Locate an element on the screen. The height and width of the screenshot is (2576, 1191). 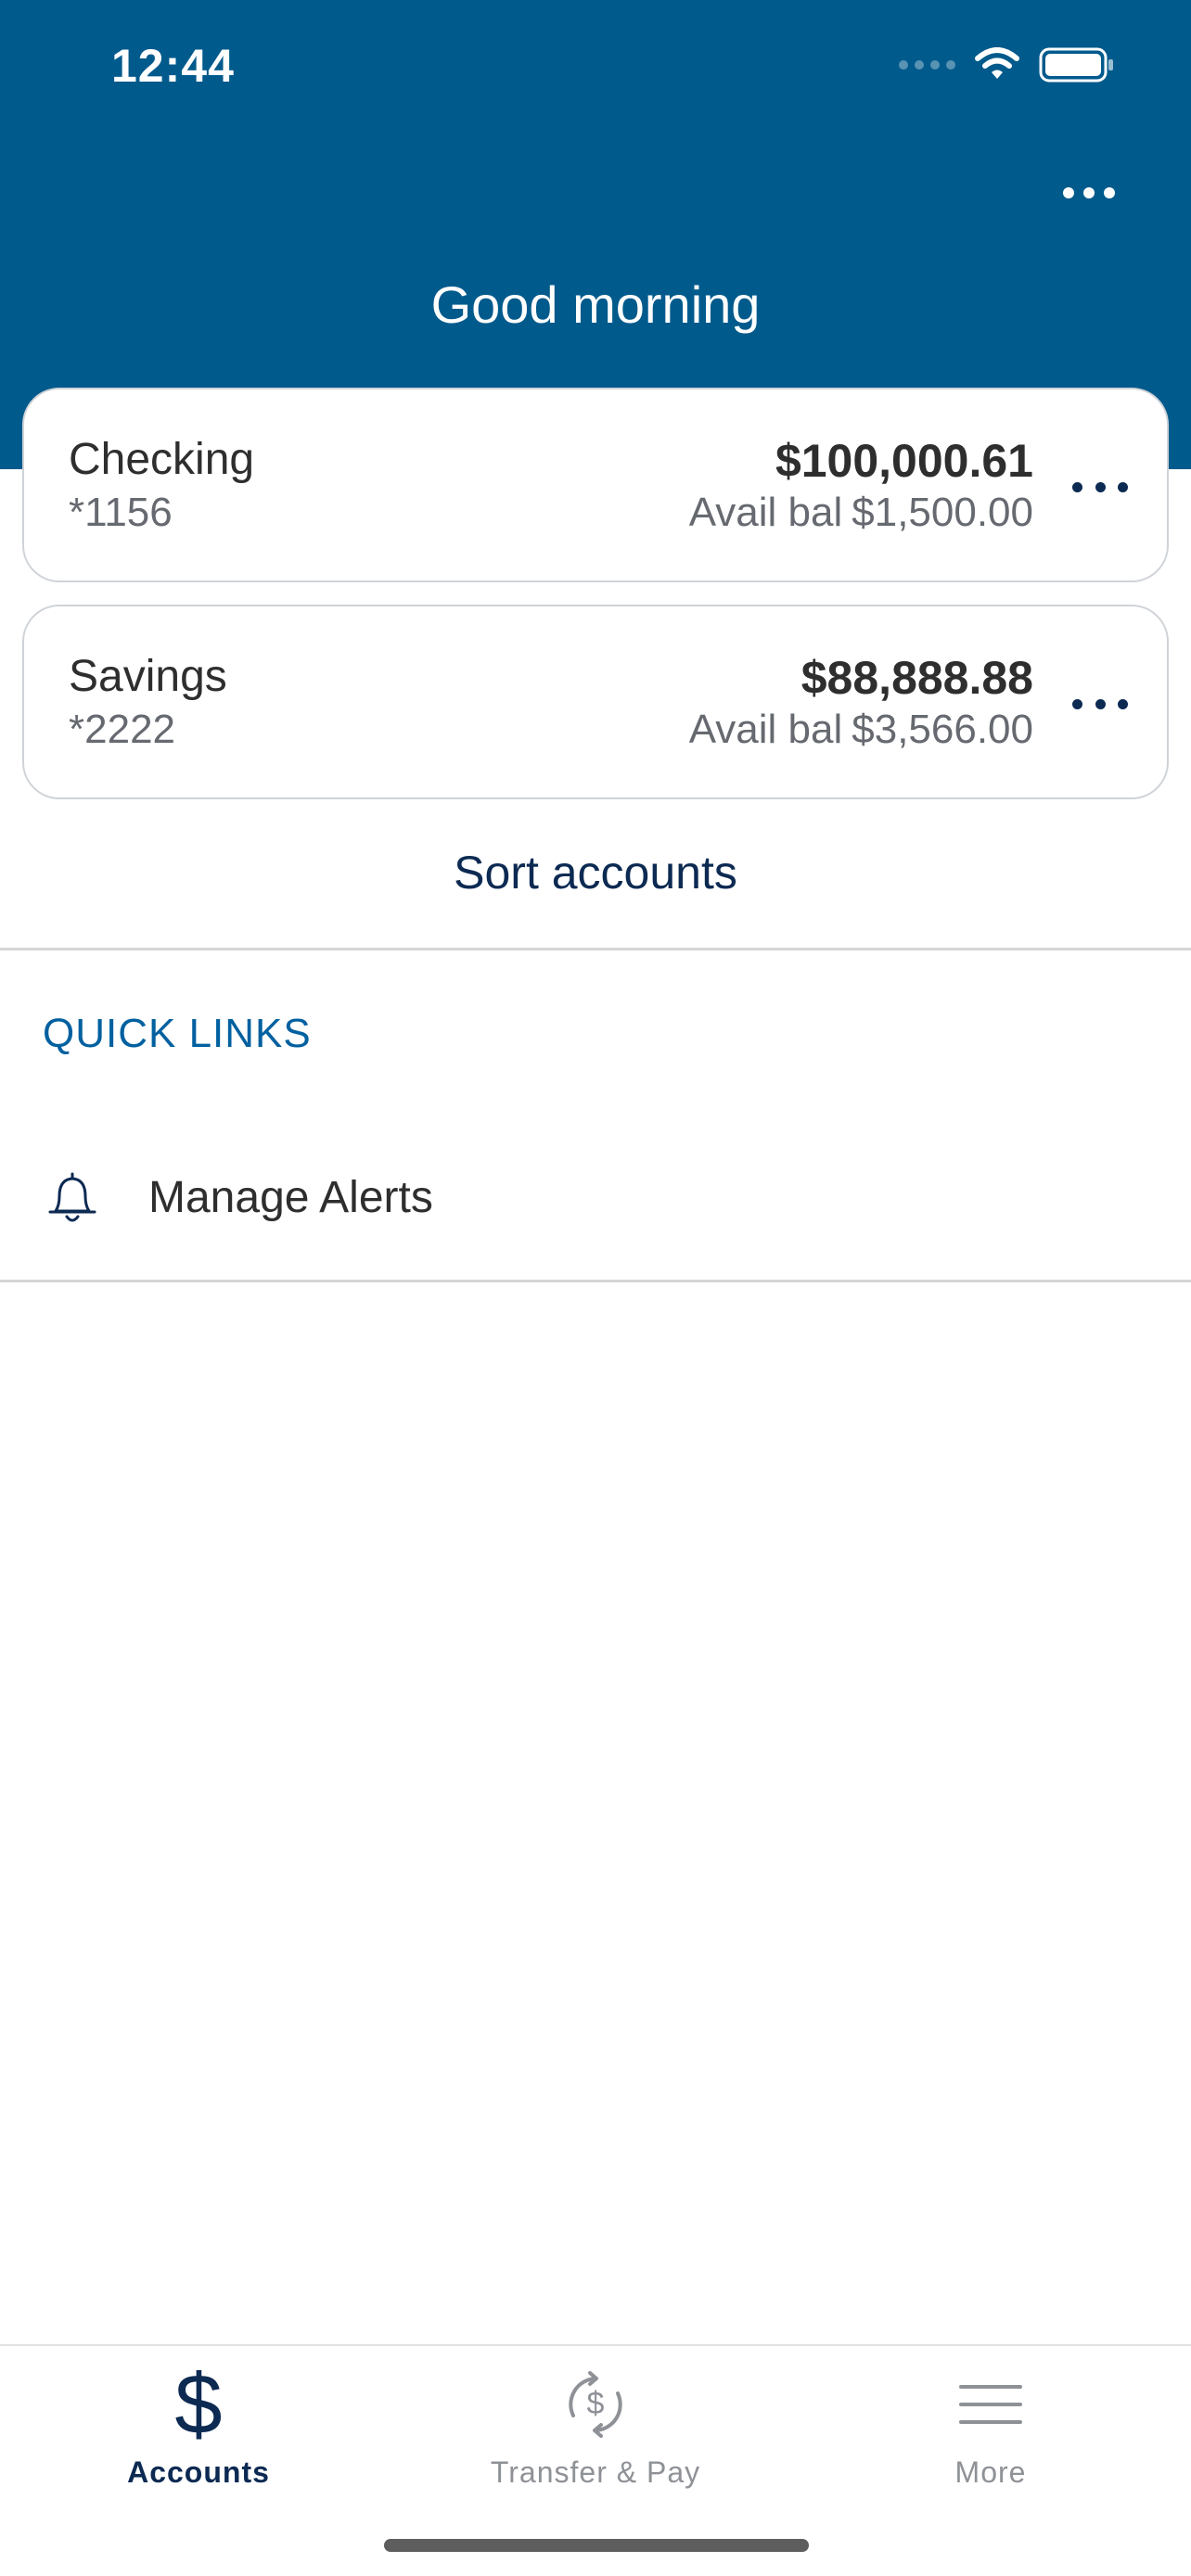
battery-icon is located at coordinates (1076, 65).